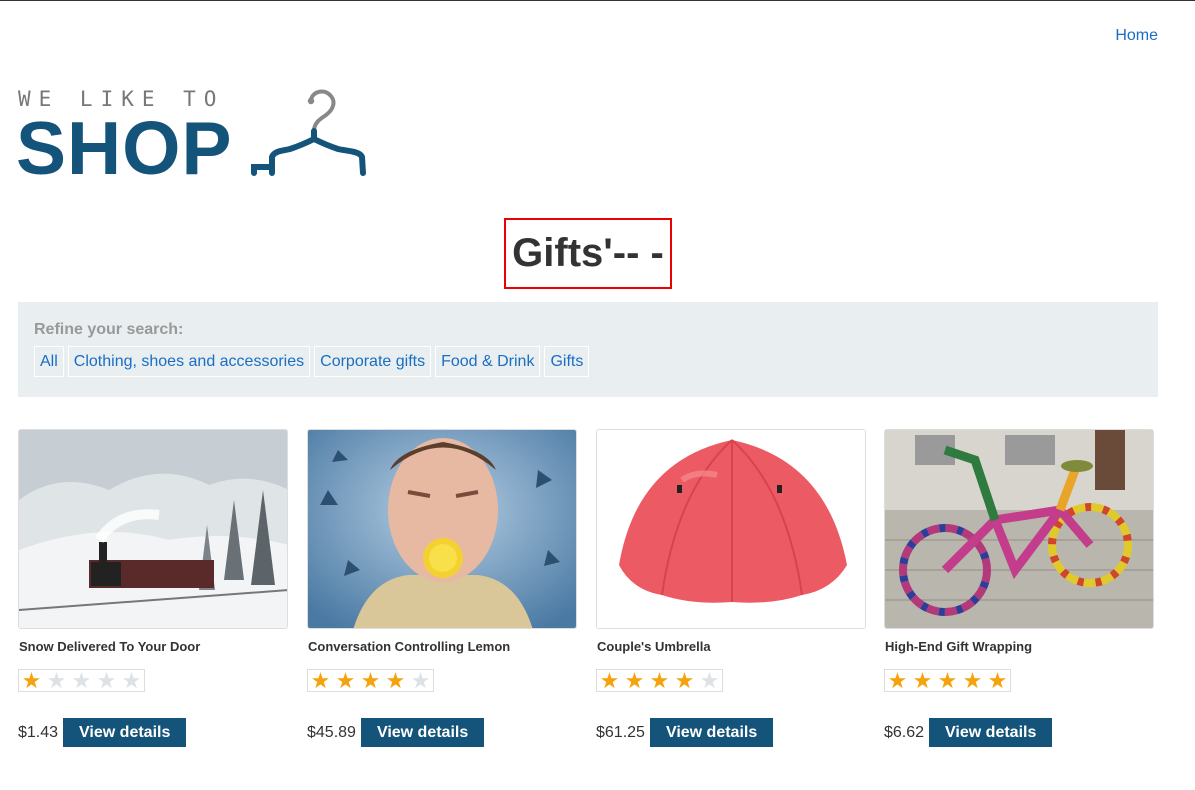  Describe the element at coordinates (109, 329) in the screenshot. I see `refine-label: Refine your search:` at that location.